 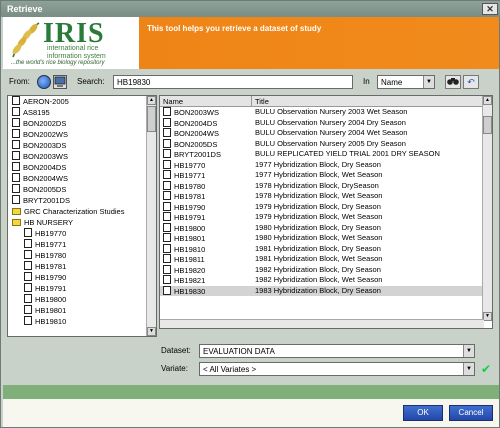 What do you see at coordinates (318, 227) in the screenshot?
I see `cell-title: 1980 Hybridization Block, Dry Season` at bounding box center [318, 227].